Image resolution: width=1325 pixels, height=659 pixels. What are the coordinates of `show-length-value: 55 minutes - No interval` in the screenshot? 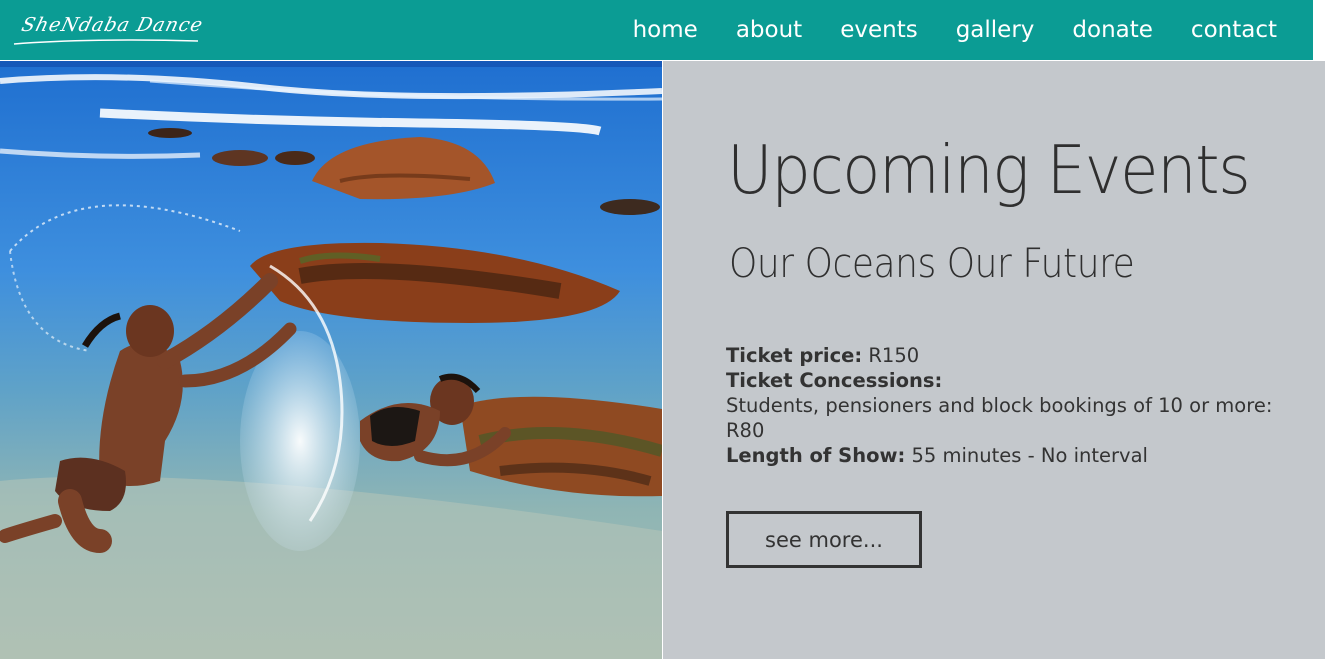 It's located at (1026, 455).